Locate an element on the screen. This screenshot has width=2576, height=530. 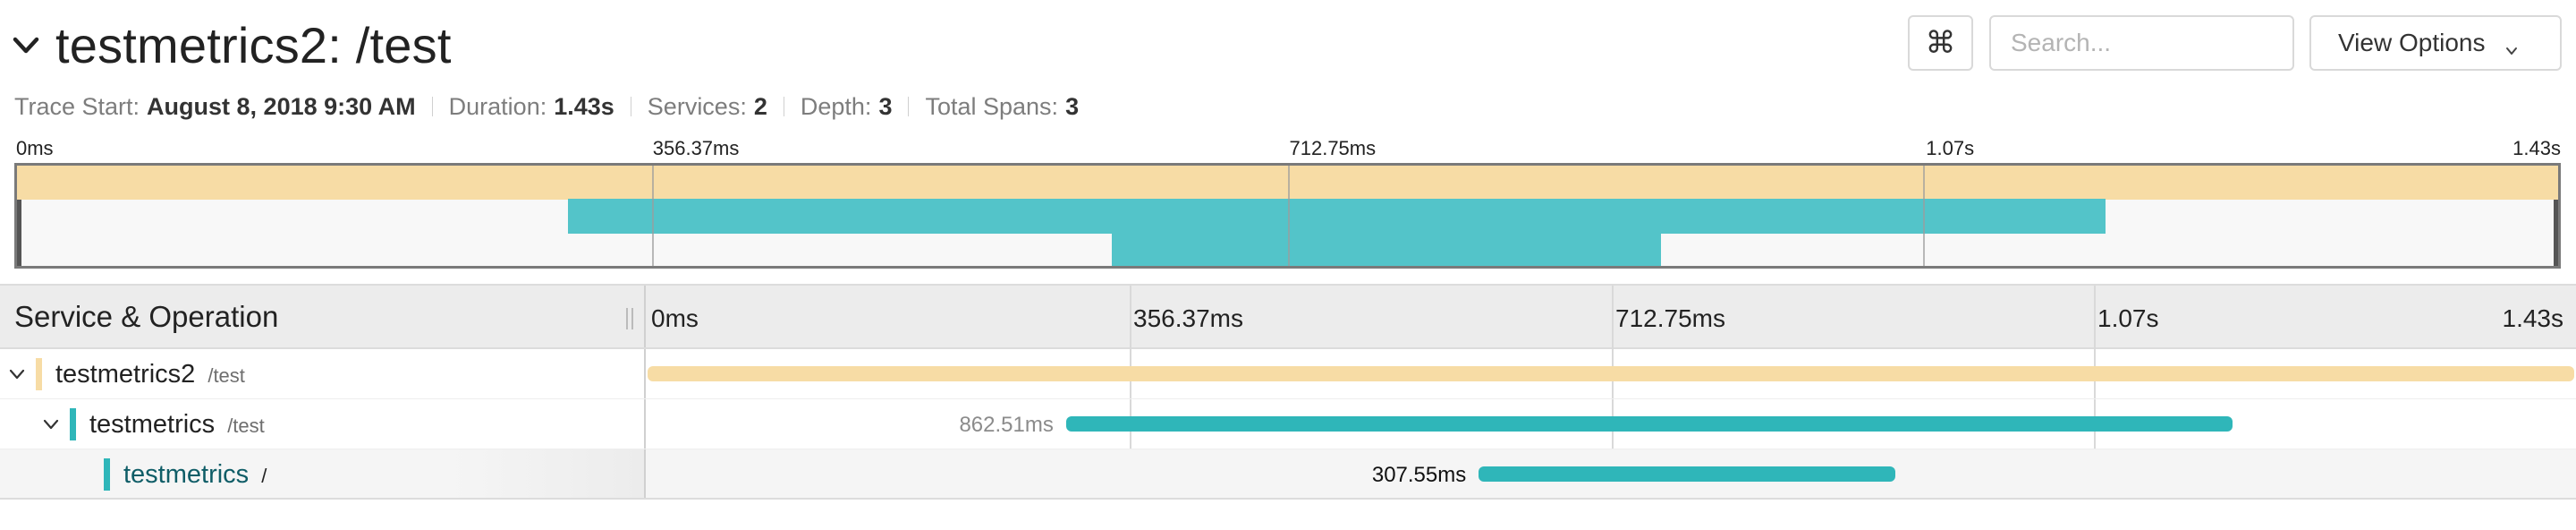
trace-depth-value: 3 is located at coordinates (885, 106).